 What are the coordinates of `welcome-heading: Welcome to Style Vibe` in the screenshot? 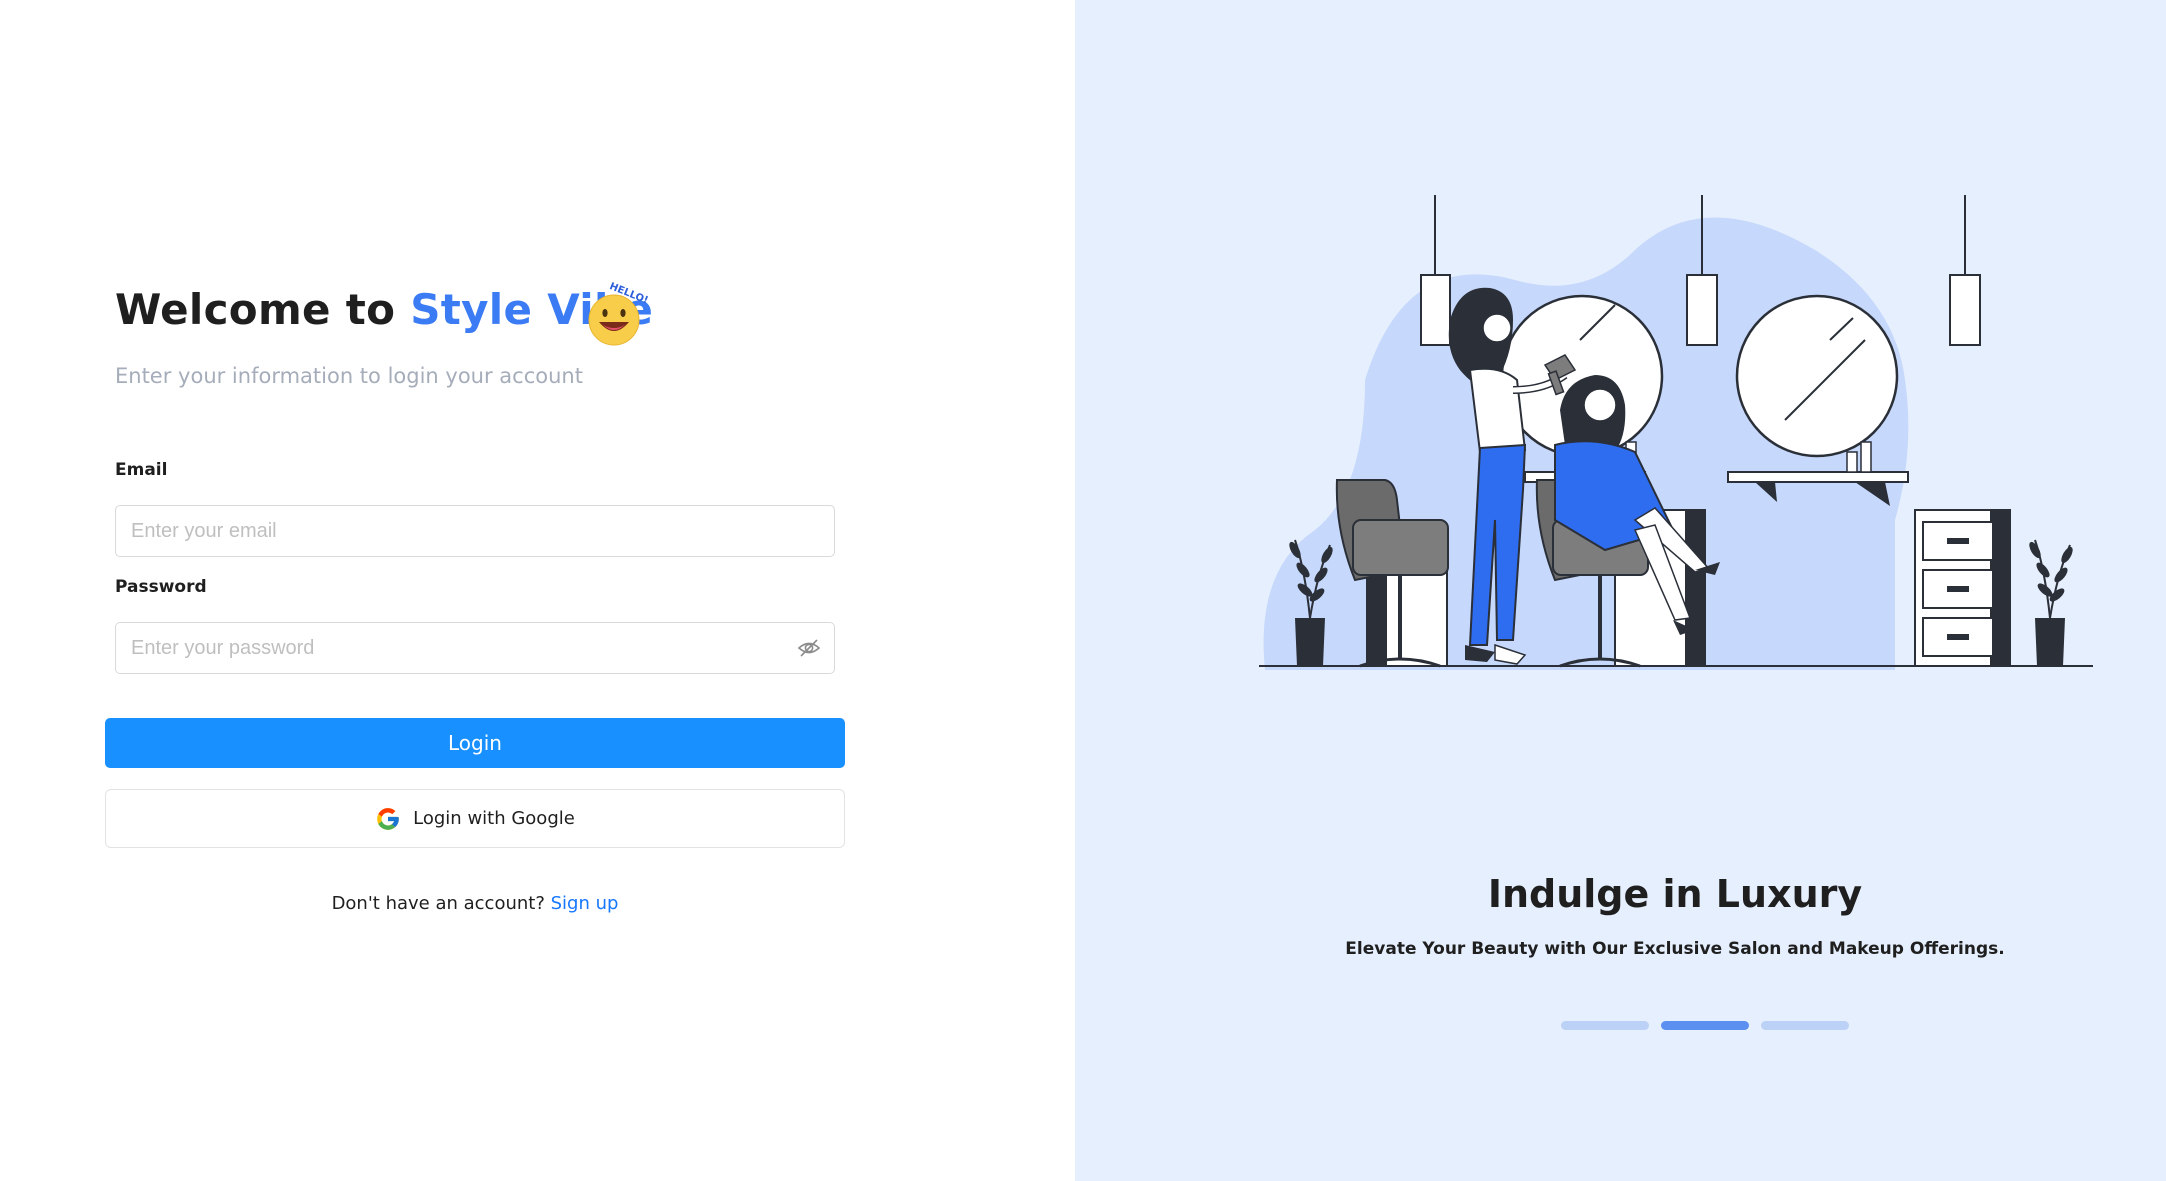 It's located at (384, 309).